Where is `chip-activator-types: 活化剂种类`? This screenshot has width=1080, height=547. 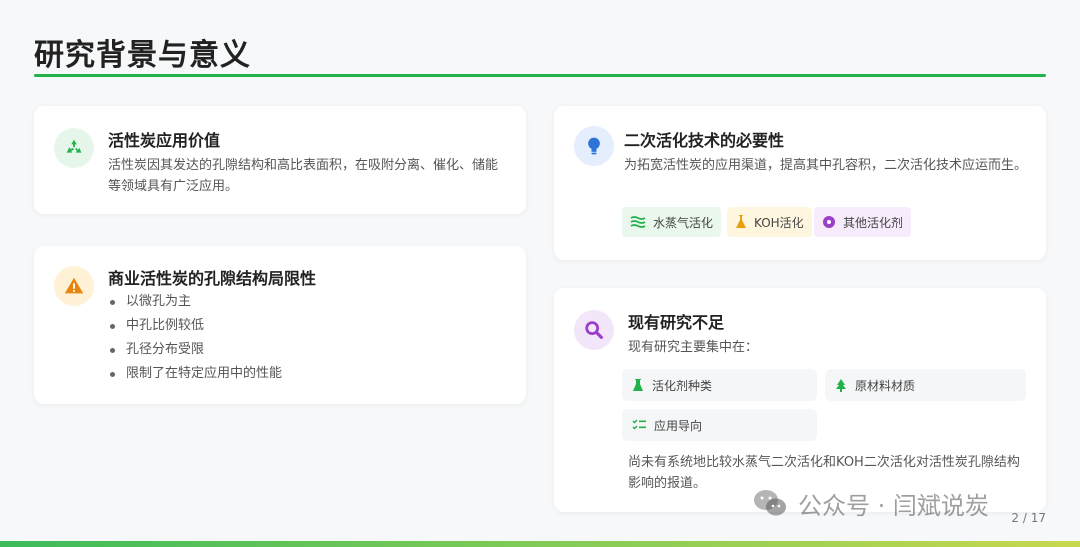 chip-activator-types: 活化剂种类 is located at coordinates (719, 385).